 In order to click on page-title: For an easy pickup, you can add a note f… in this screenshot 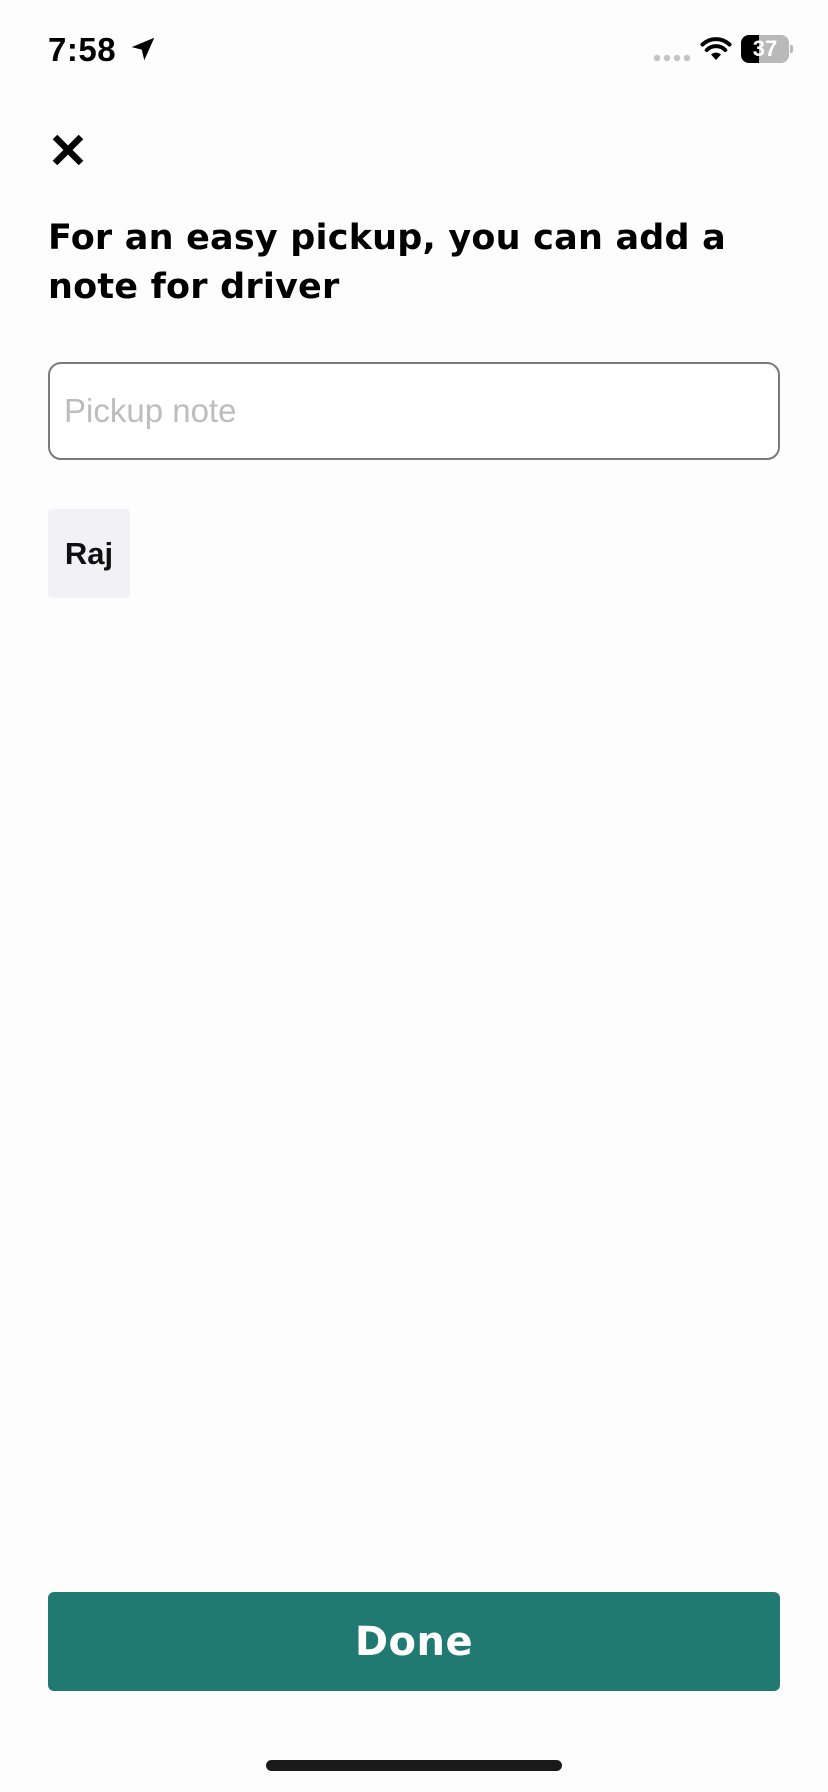, I will do `click(387, 262)`.